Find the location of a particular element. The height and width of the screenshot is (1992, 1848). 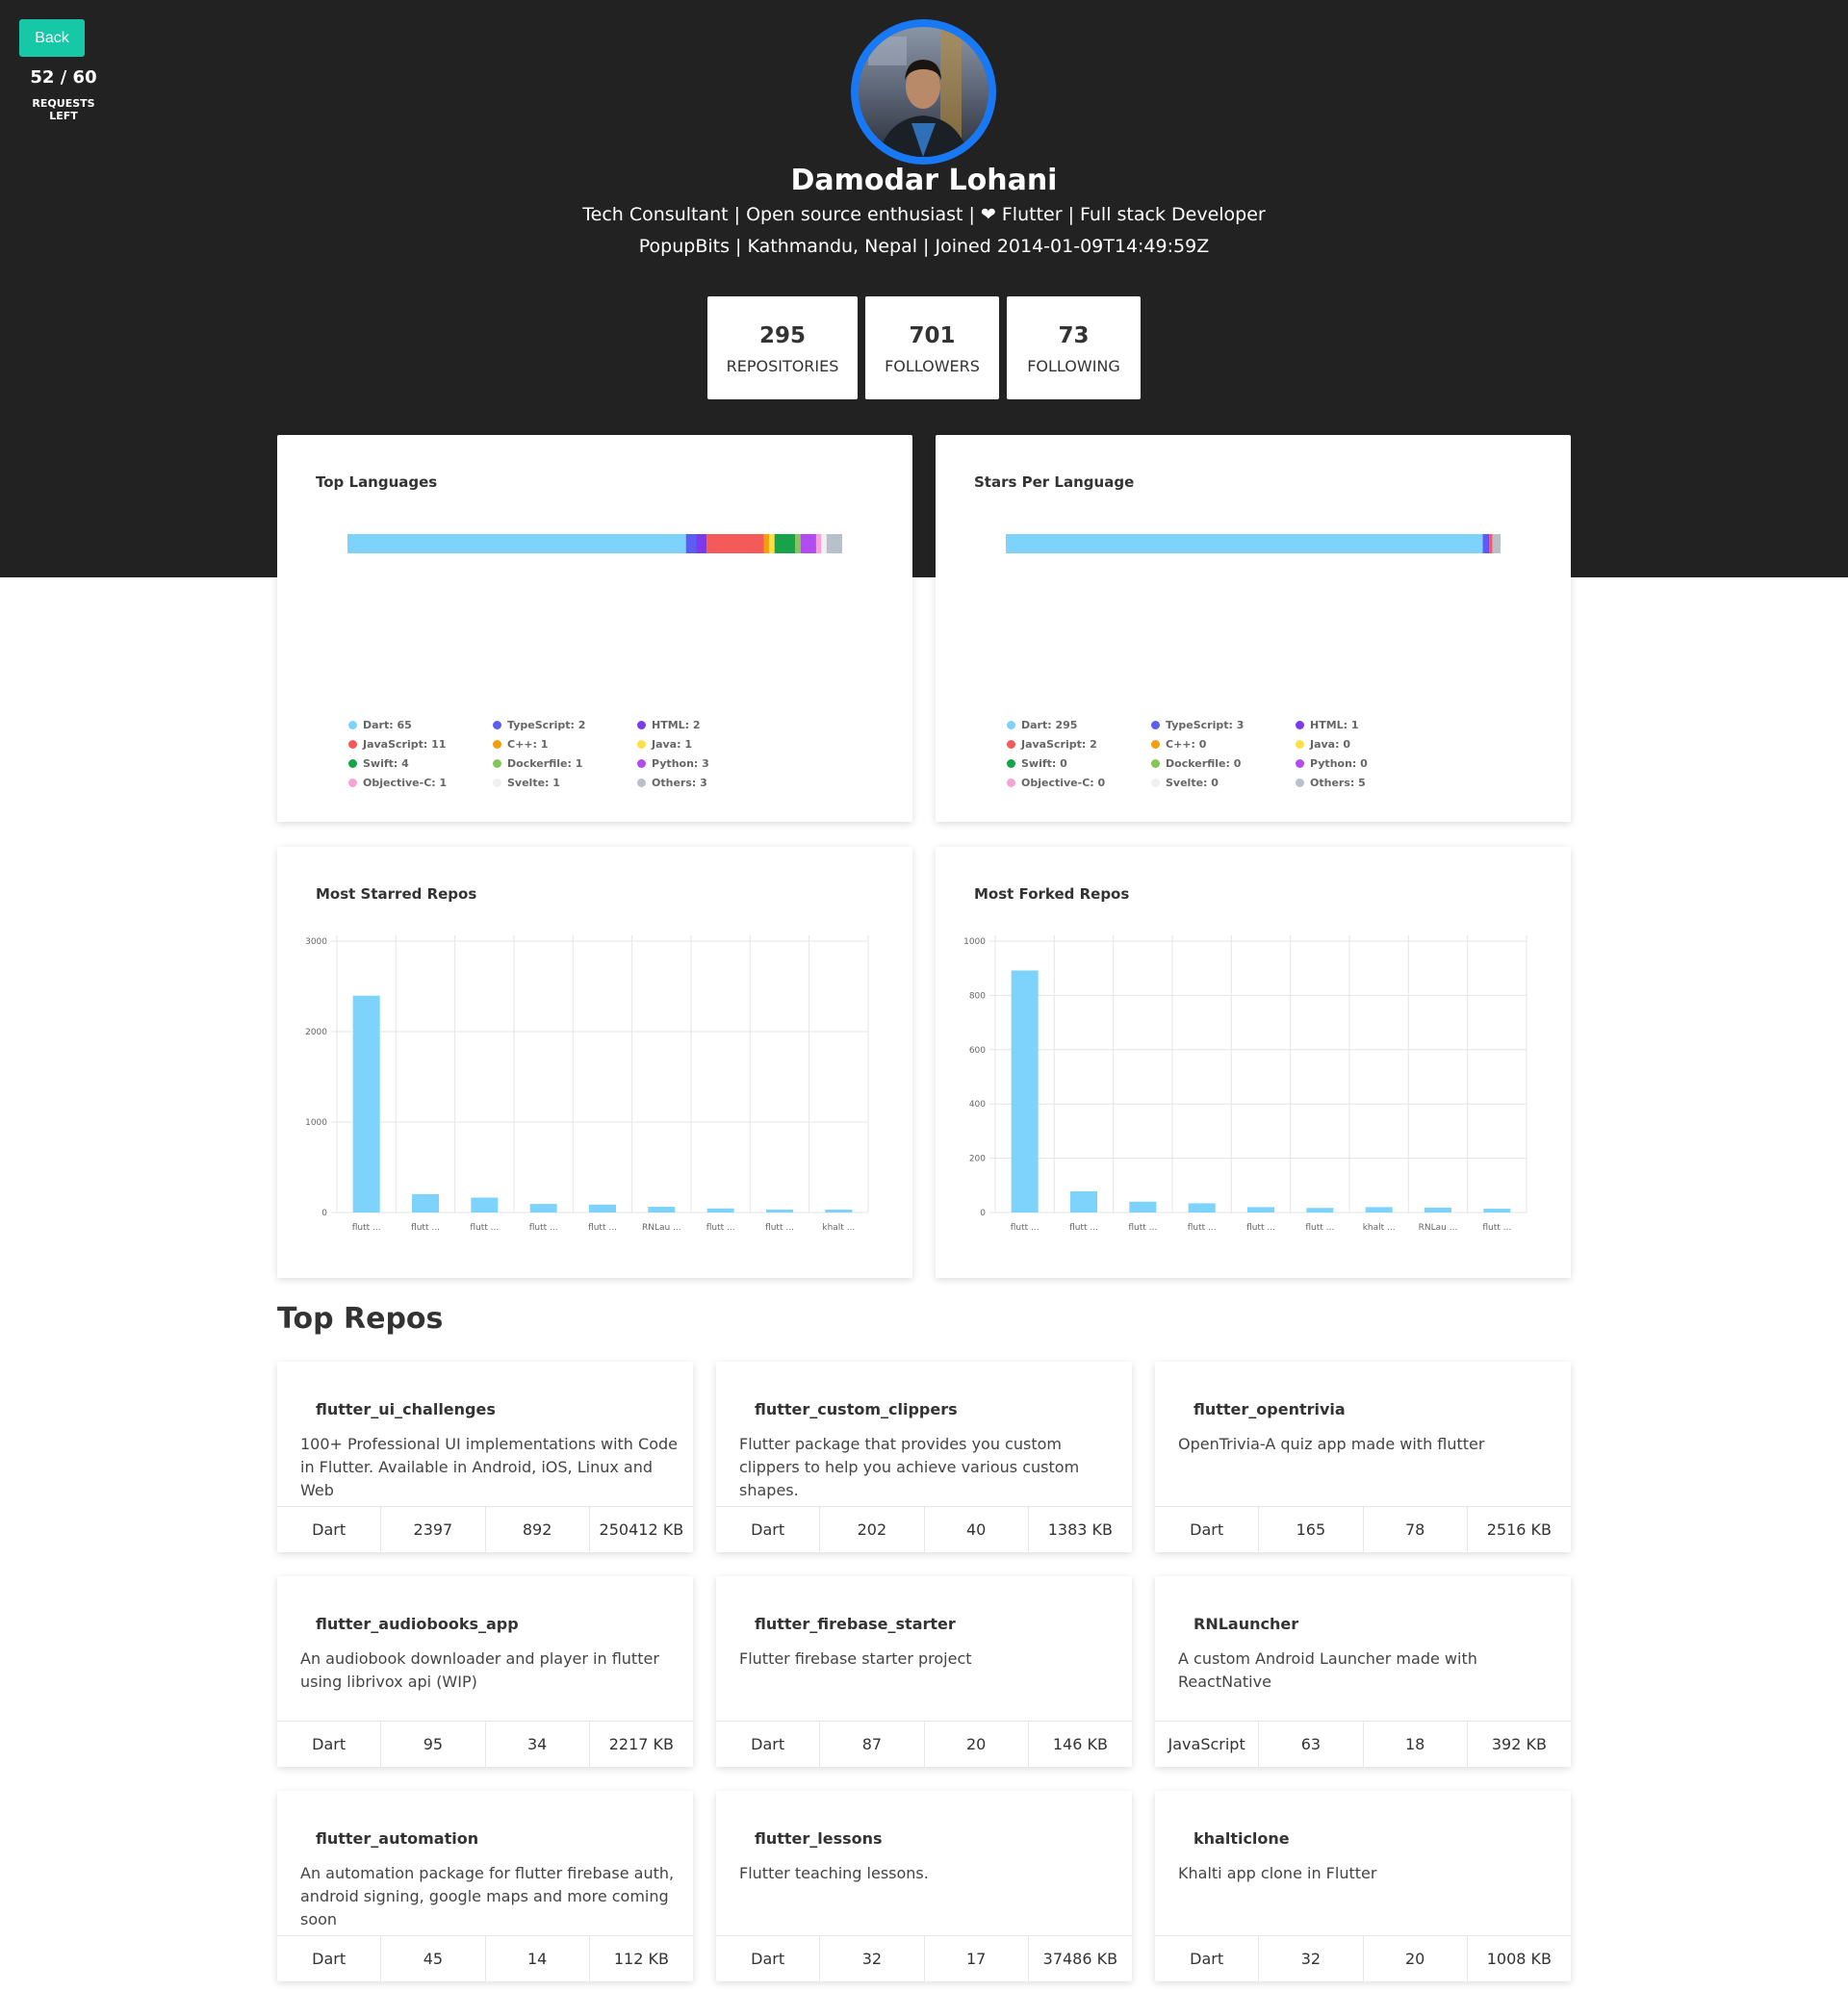

panel-title: Stars Per Language is located at coordinates (1054, 482).